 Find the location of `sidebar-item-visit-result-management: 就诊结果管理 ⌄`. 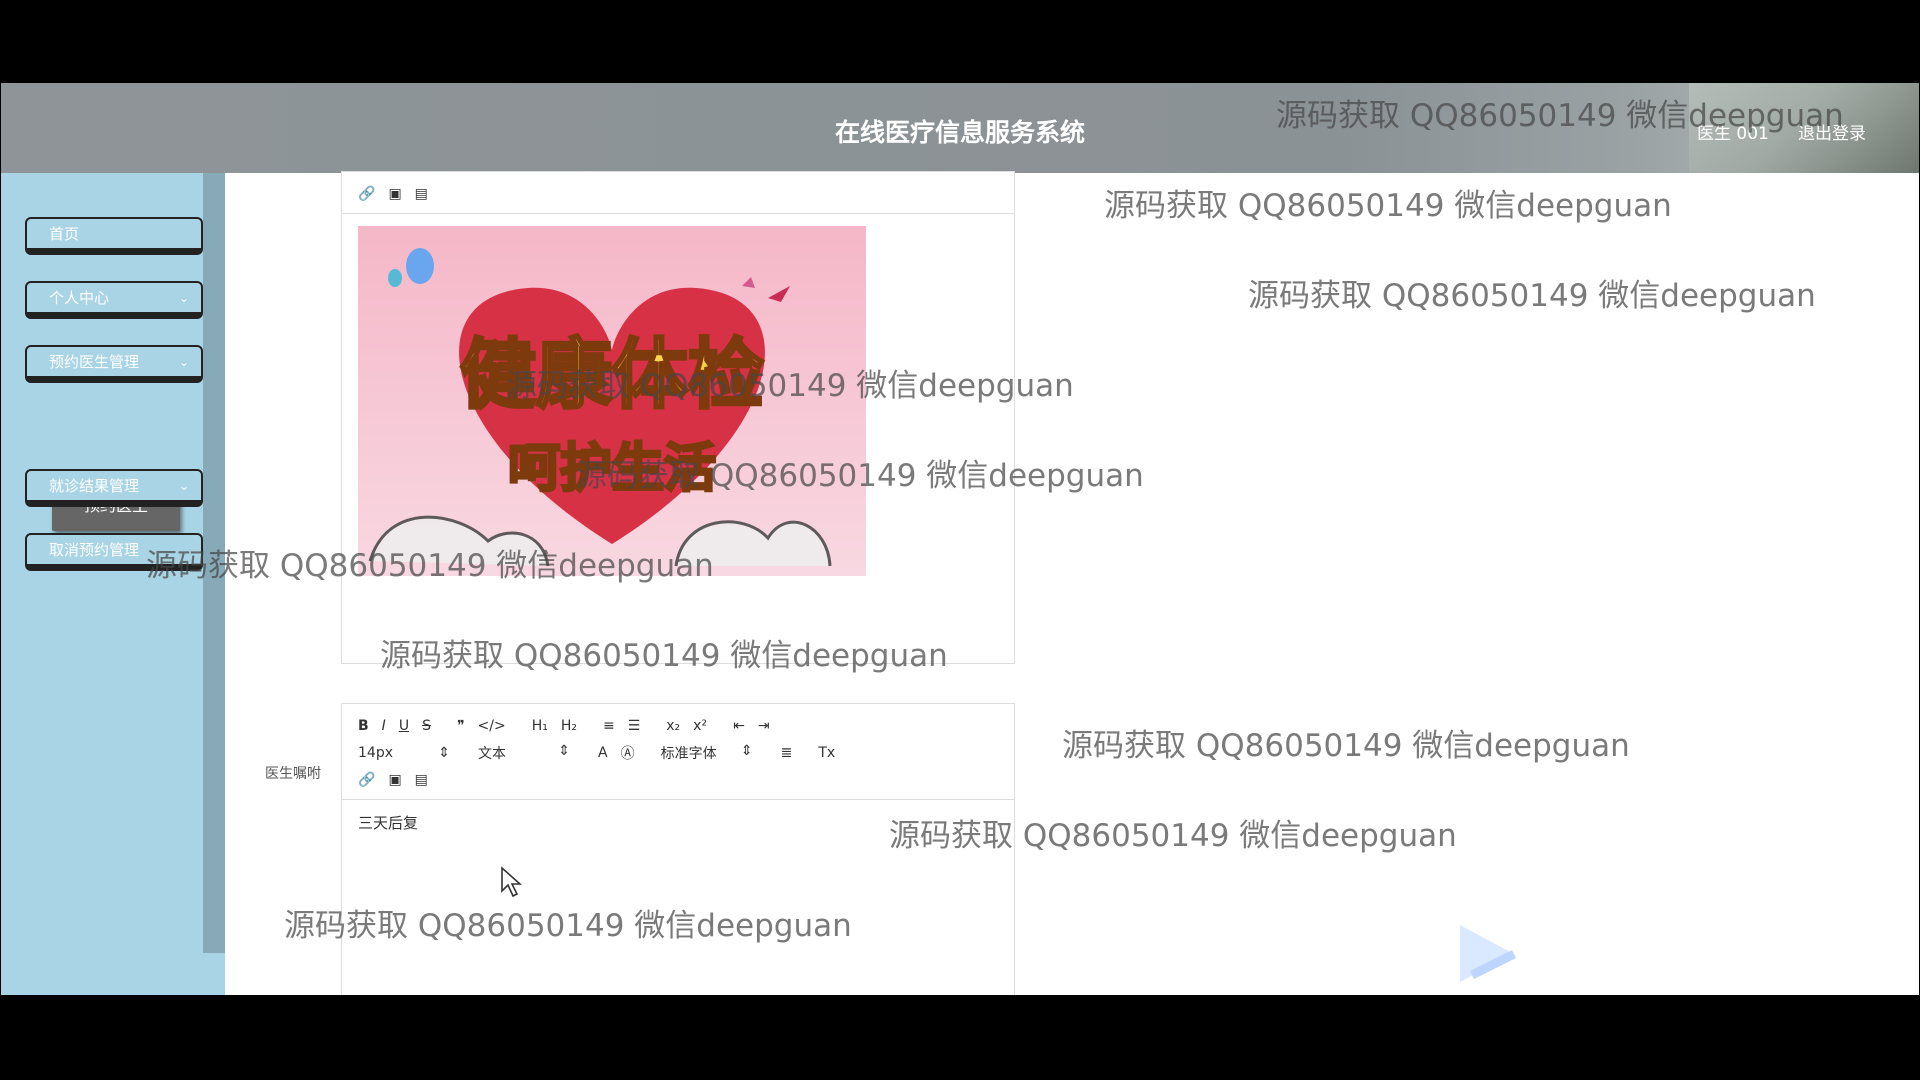

sidebar-item-visit-result-management: 就诊结果管理 ⌄ is located at coordinates (114, 488).